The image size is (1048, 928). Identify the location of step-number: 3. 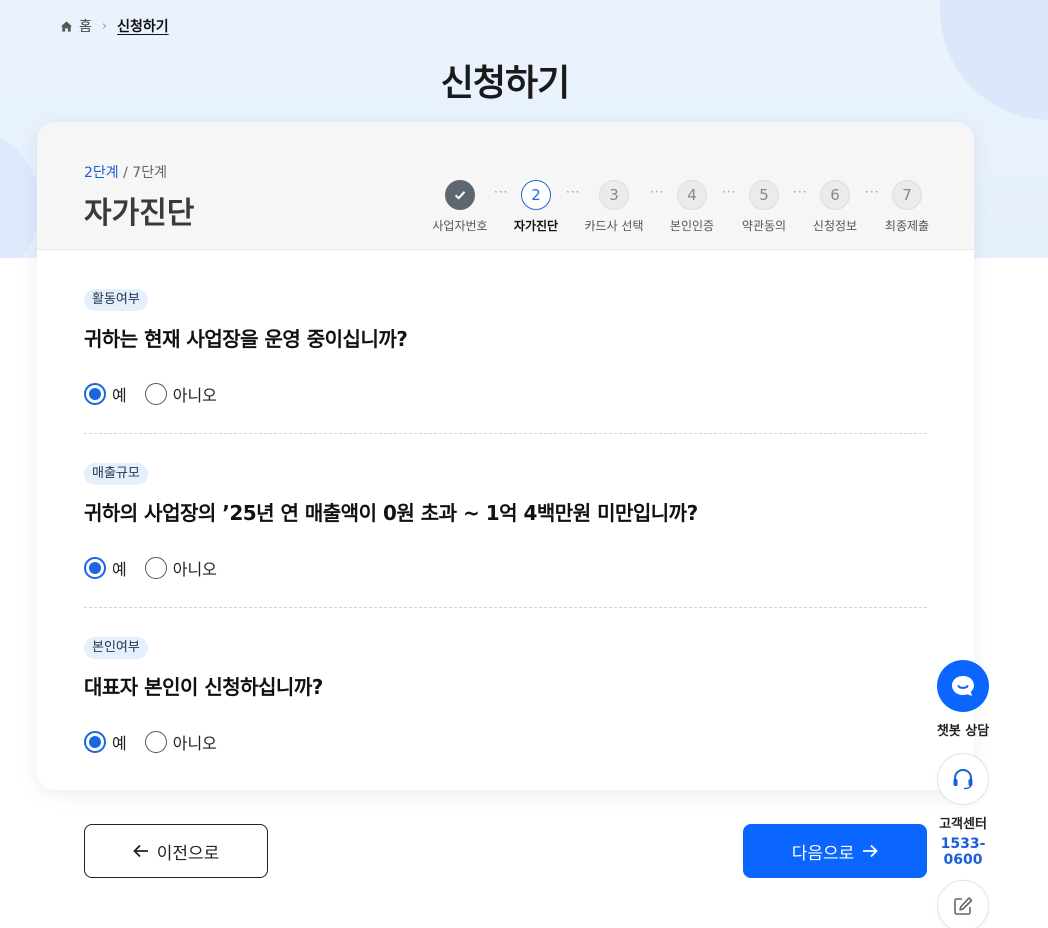
(614, 195).